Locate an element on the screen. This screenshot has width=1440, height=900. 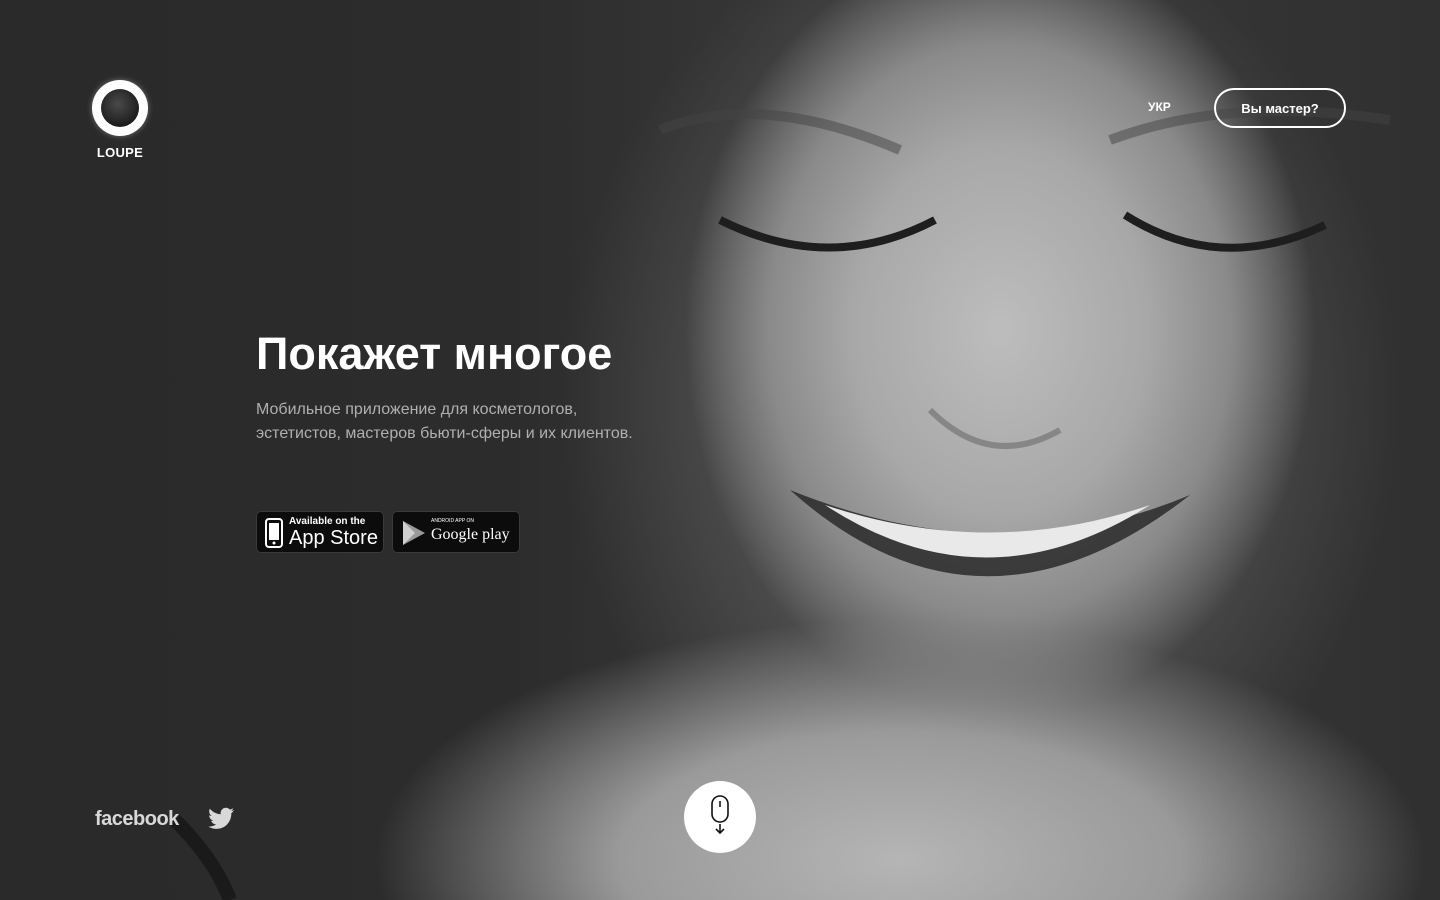
brand-logo: LOUPE is located at coordinates (120, 120).